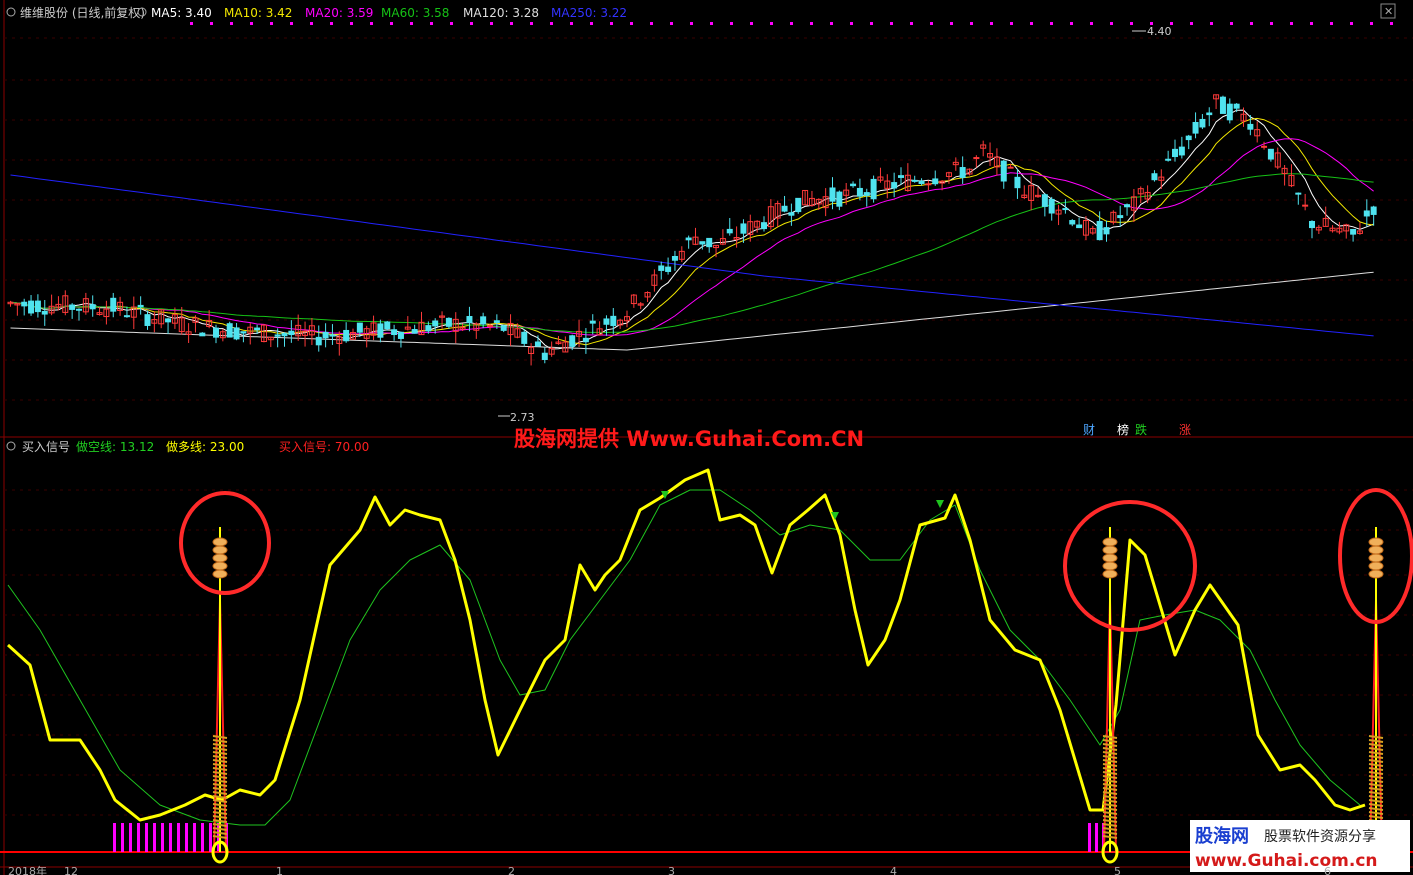 The height and width of the screenshot is (875, 1413). Describe the element at coordinates (1388, 11) in the screenshot. I see `close-icon: ✕` at that location.